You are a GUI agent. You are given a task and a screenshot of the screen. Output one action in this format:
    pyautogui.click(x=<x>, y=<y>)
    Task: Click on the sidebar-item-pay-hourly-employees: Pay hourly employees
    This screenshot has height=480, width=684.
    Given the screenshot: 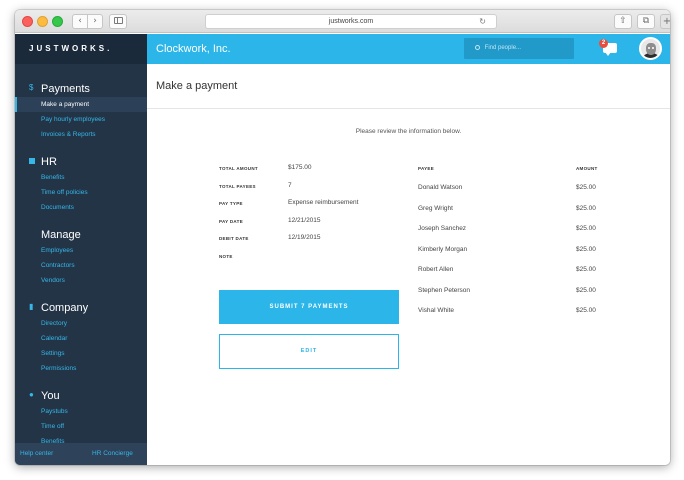 What is the action you would take?
    pyautogui.click(x=81, y=119)
    